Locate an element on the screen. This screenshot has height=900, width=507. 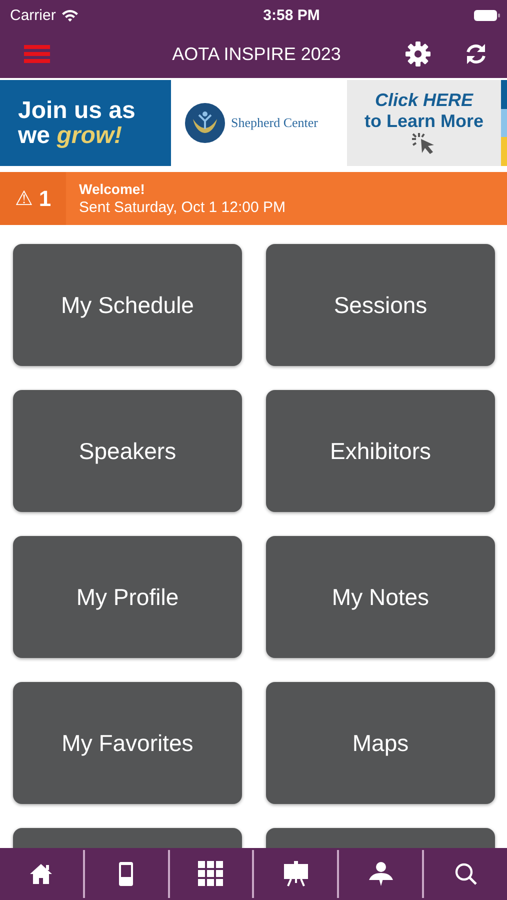
battery-icon is located at coordinates (486, 15).